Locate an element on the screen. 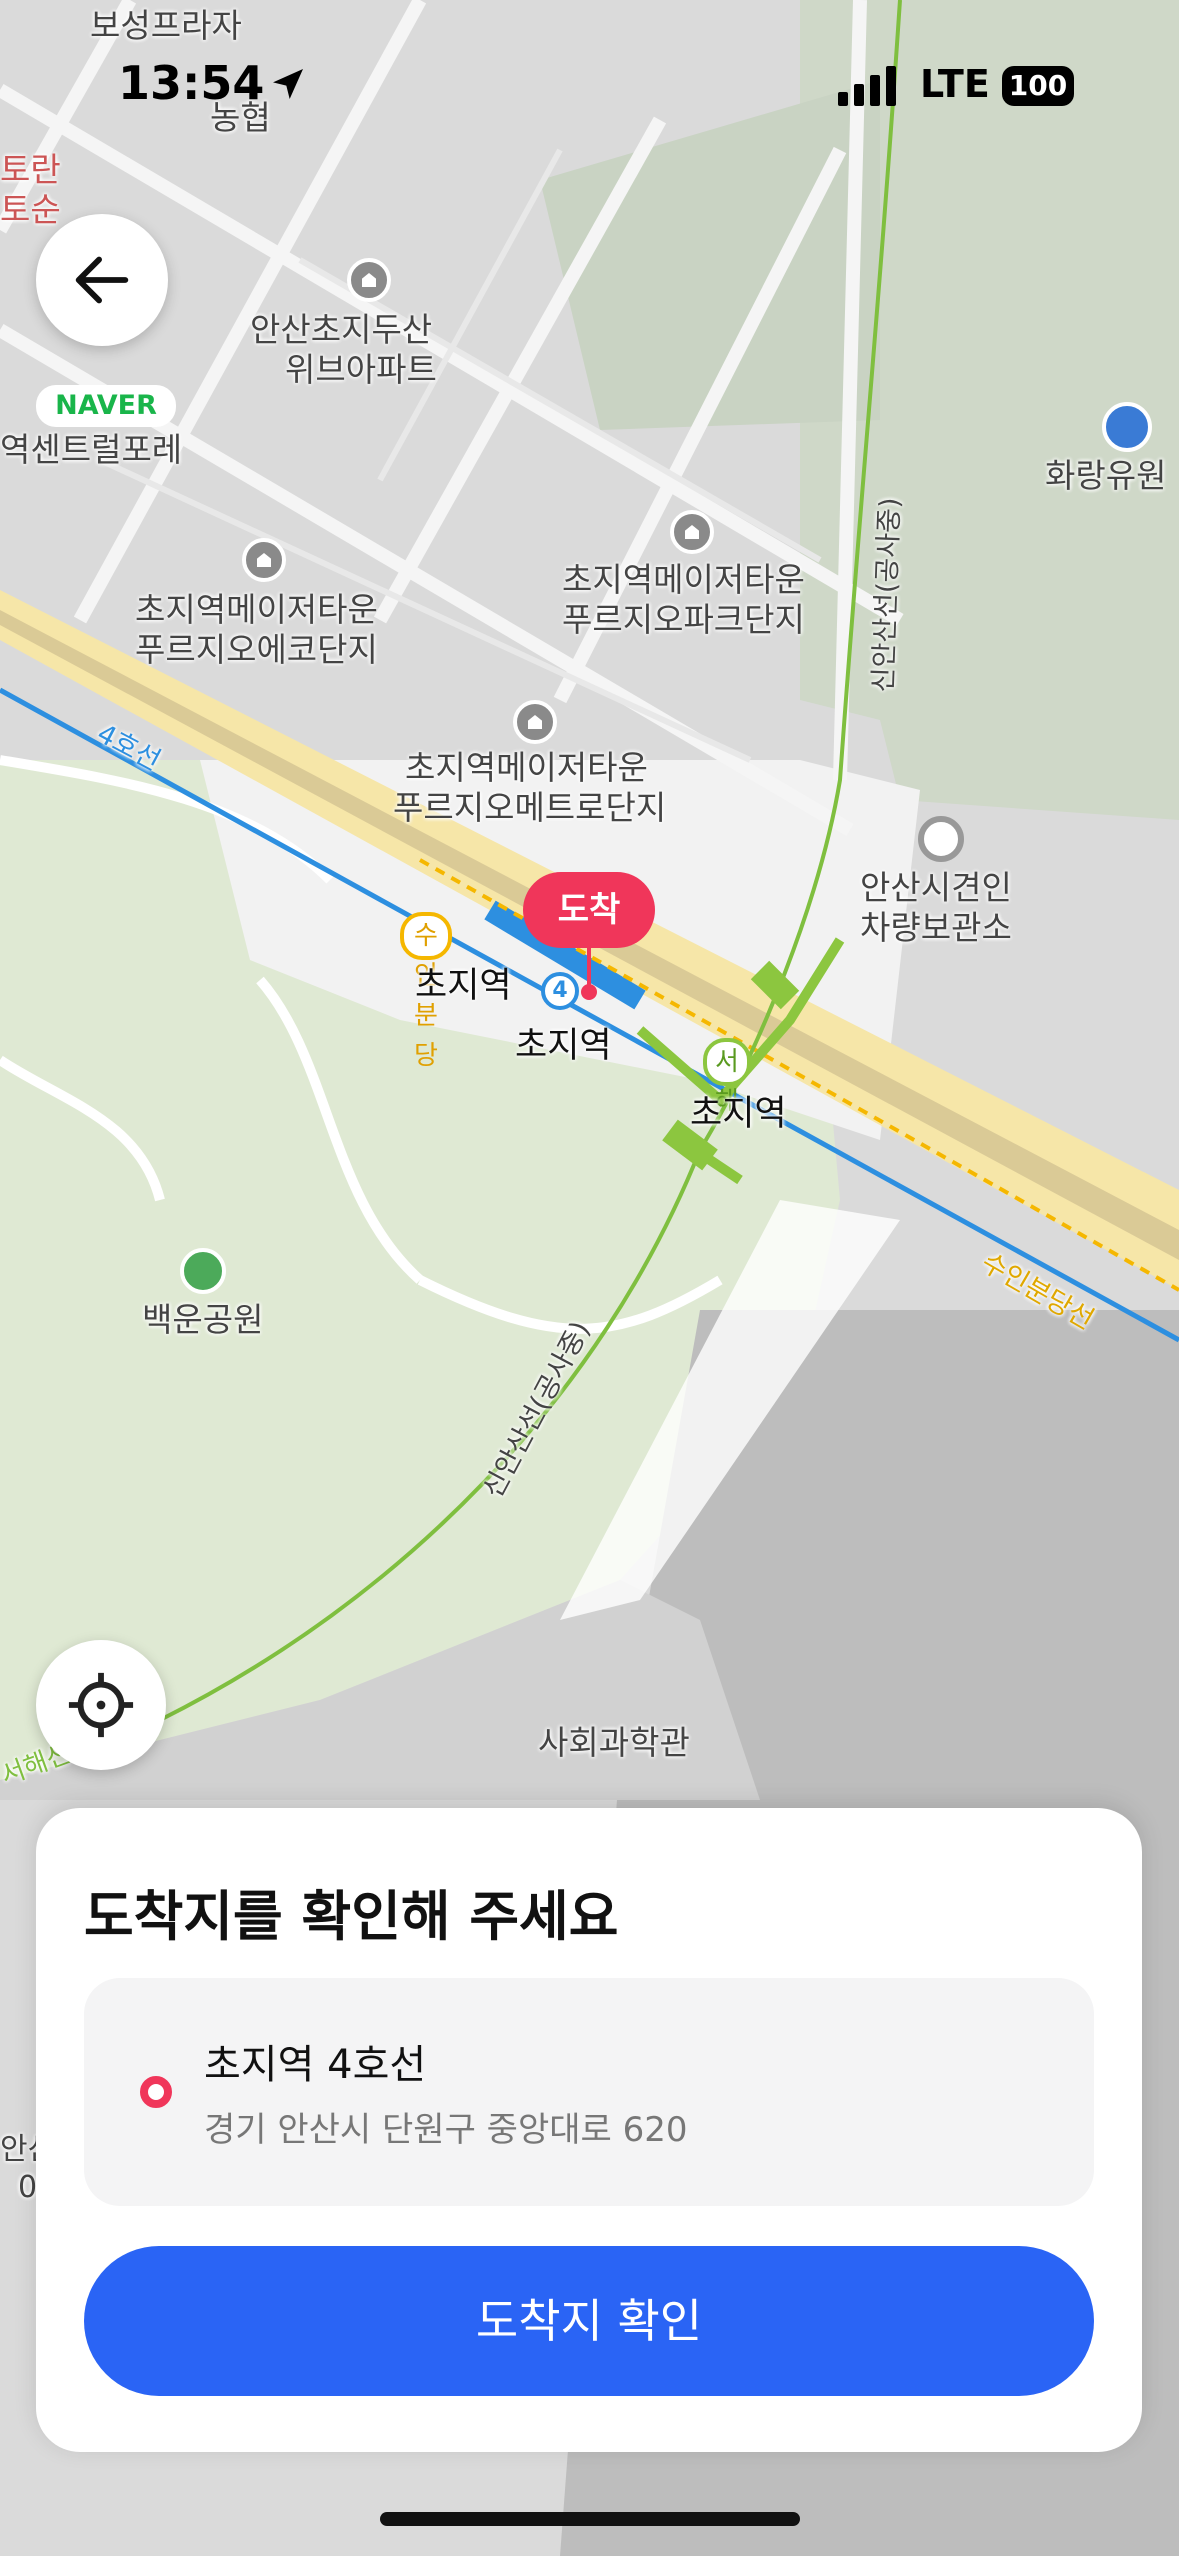 The width and height of the screenshot is (1179, 2556). place-name: 초지역 4호선 is located at coordinates (315, 2065).